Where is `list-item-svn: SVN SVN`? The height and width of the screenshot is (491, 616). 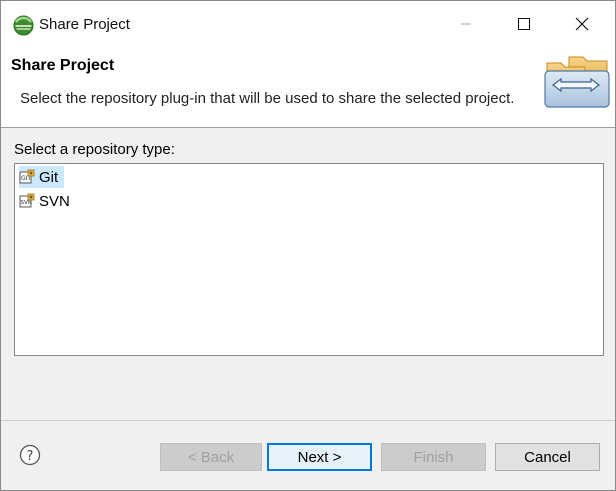 list-item-svn: SVN SVN is located at coordinates (47, 201).